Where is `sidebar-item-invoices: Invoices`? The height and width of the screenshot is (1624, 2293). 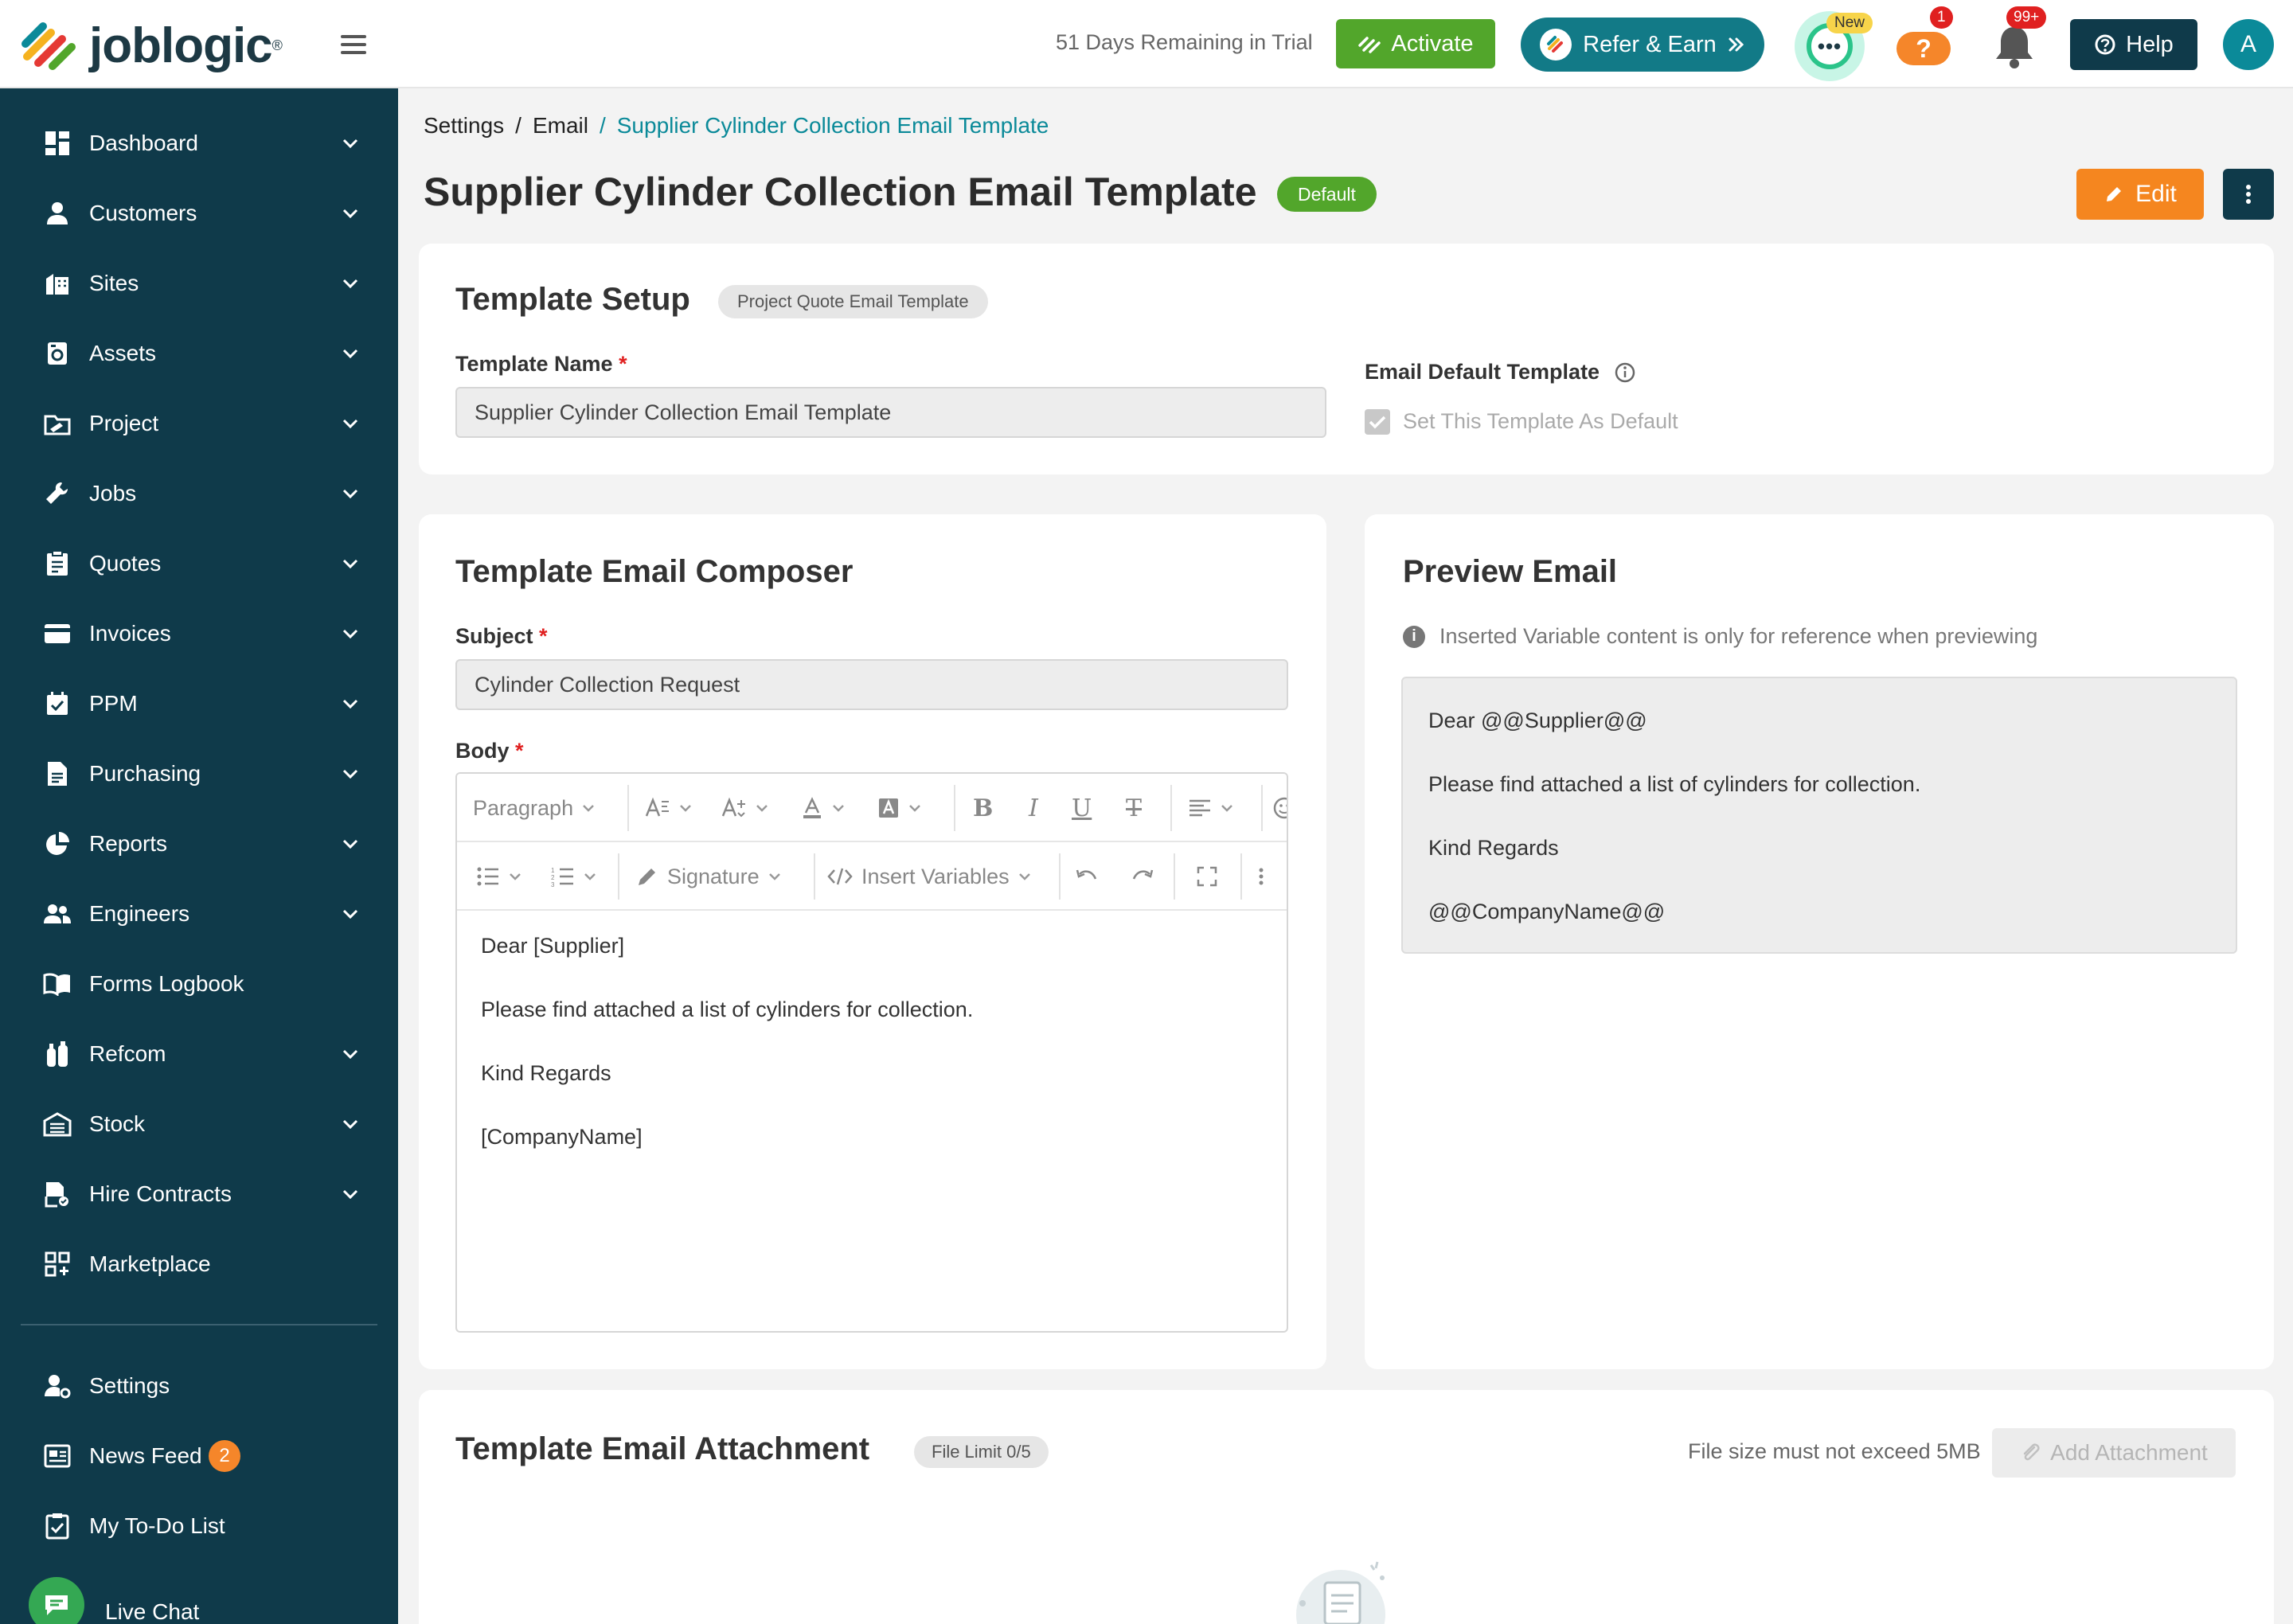 sidebar-item-invoices: Invoices is located at coordinates (199, 634).